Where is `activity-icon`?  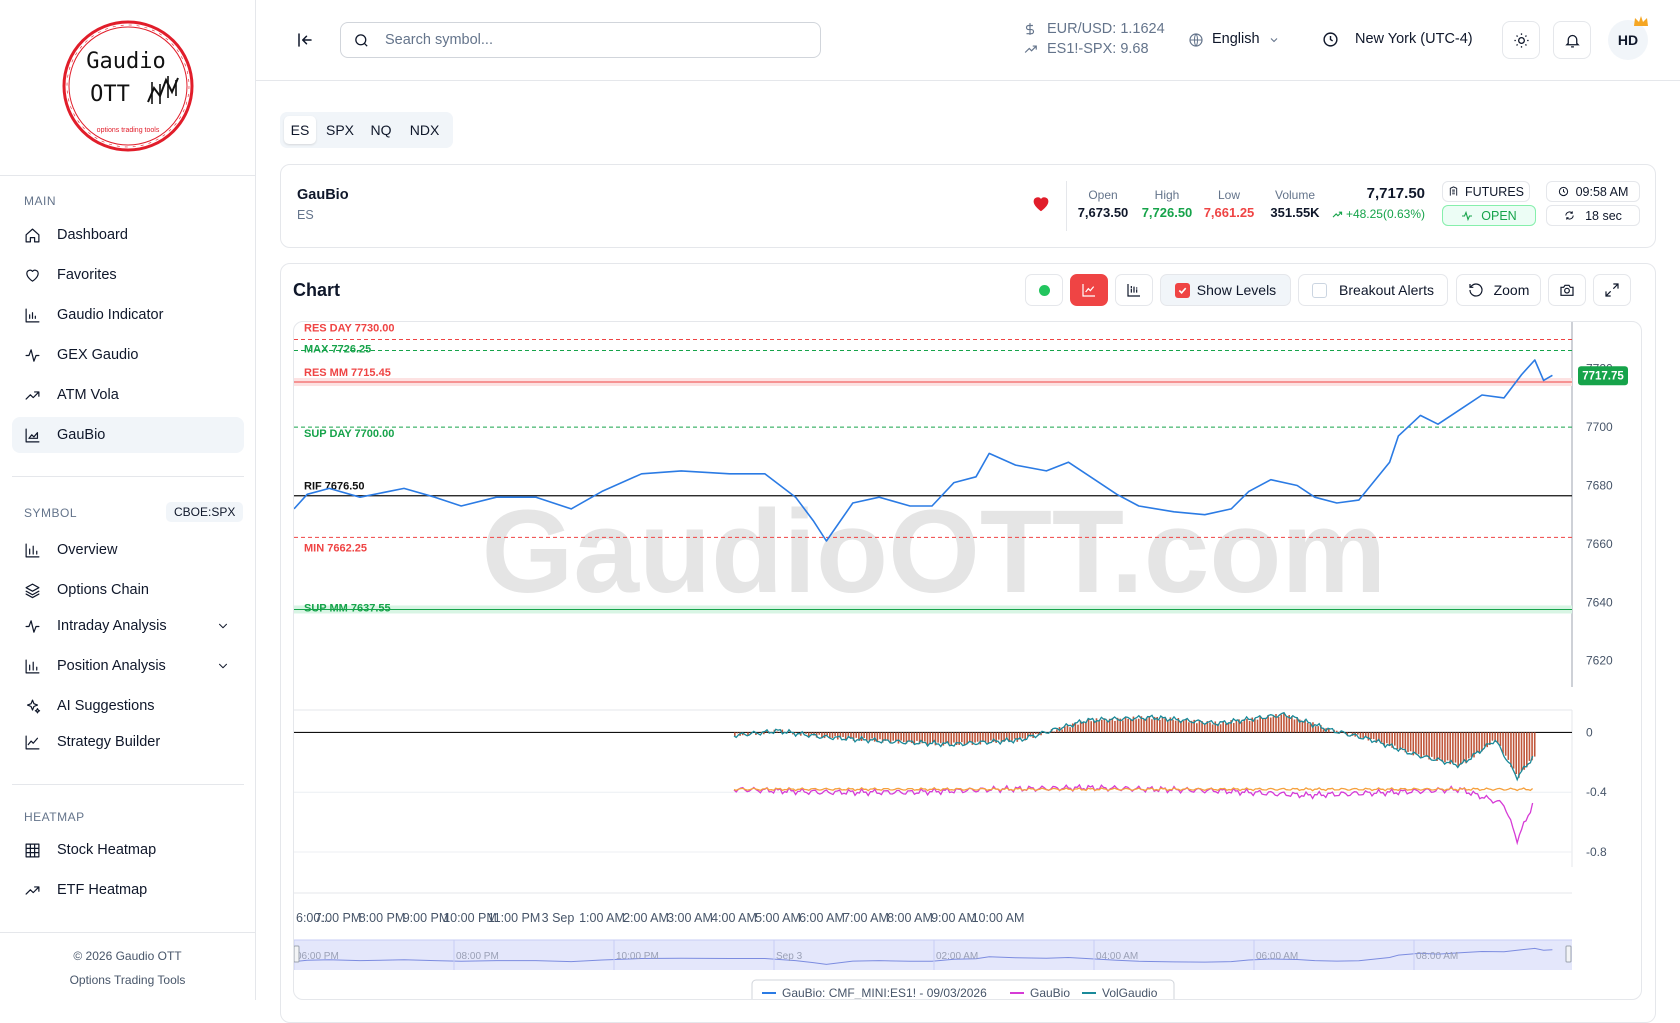
activity-icon is located at coordinates (32, 626).